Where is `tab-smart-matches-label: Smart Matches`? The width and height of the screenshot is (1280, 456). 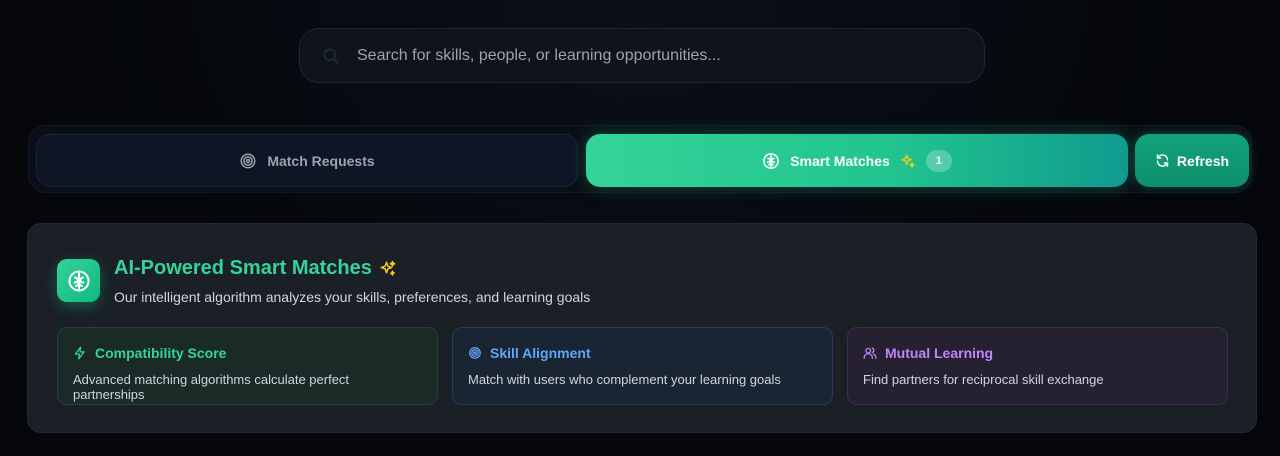 tab-smart-matches-label: Smart Matches is located at coordinates (840, 160).